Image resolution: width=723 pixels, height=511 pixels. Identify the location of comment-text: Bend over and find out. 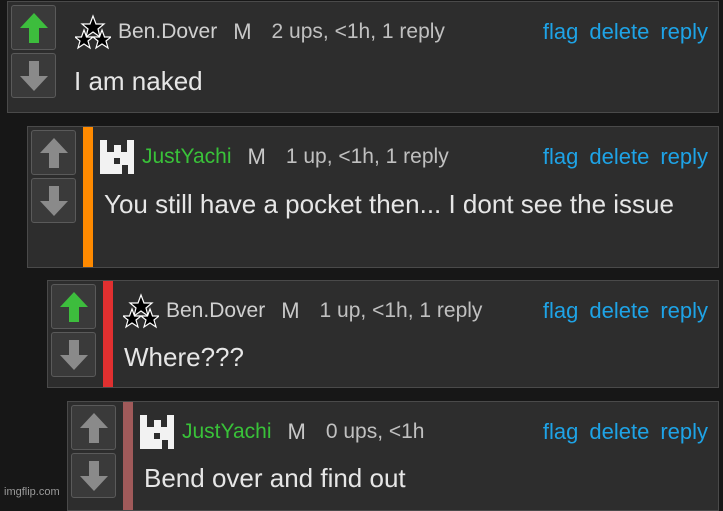
(275, 478).